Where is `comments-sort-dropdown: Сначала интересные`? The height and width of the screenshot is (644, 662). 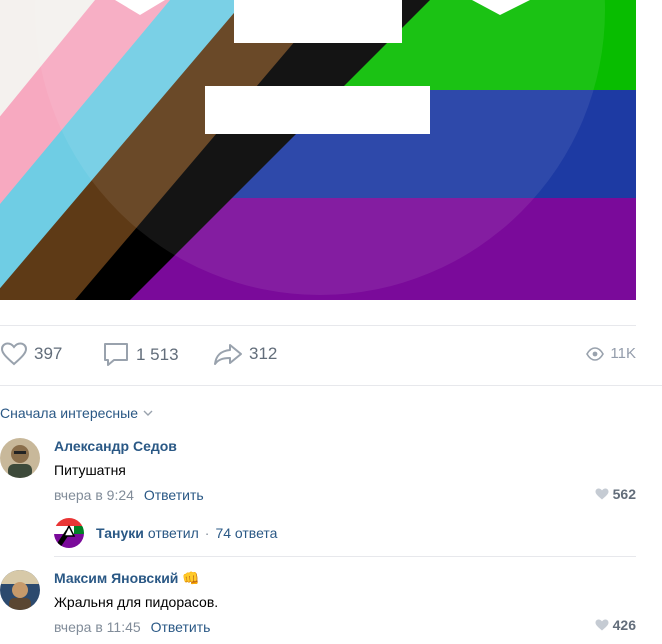
comments-sort-dropdown: Сначала интересные is located at coordinates (76, 413).